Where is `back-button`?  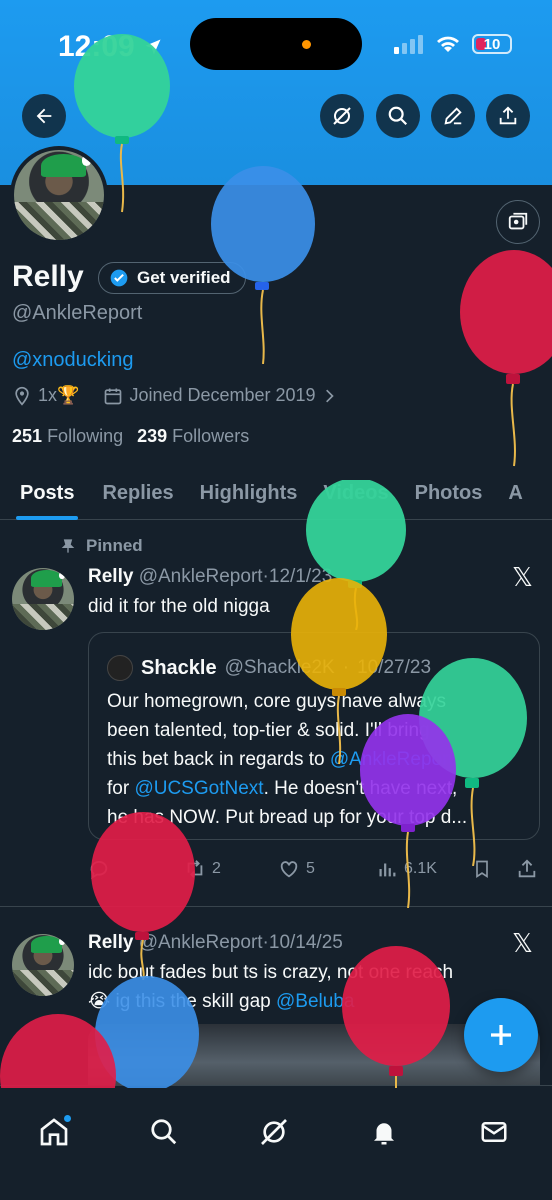
back-button is located at coordinates (44, 116).